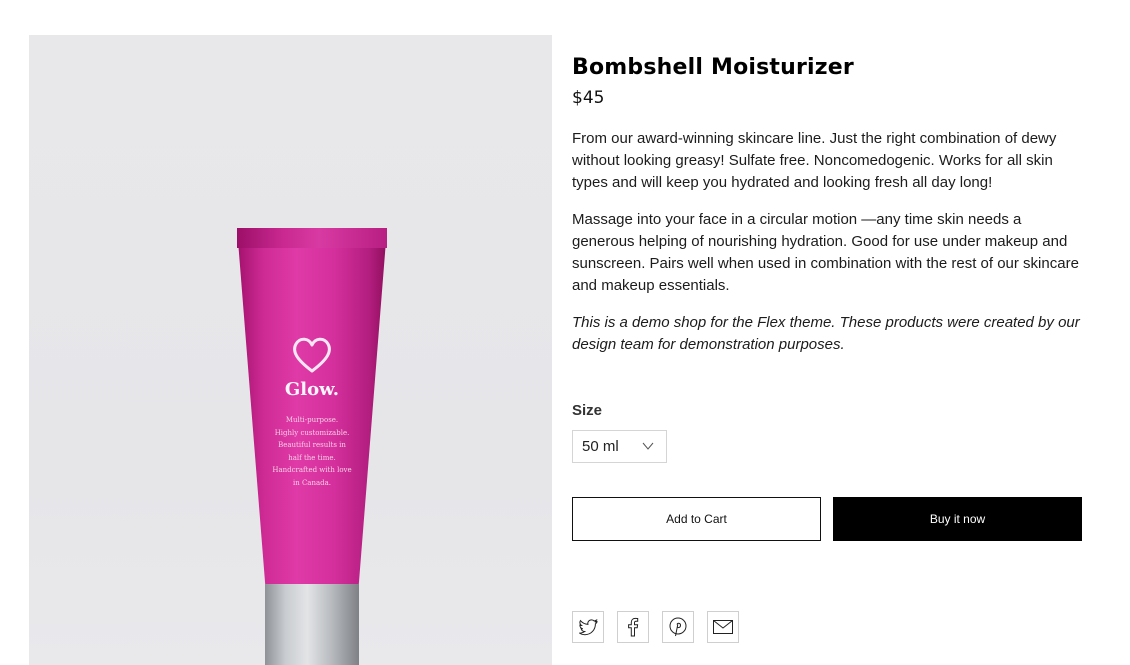 The height and width of the screenshot is (665, 1130). Describe the element at coordinates (312, 420) in the screenshot. I see `tagline-line: Multi-purpose.` at that location.